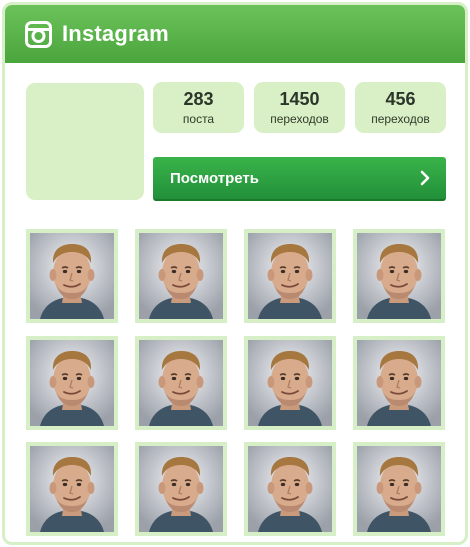  What do you see at coordinates (85, 141) in the screenshot?
I see `profile-avatar` at bounding box center [85, 141].